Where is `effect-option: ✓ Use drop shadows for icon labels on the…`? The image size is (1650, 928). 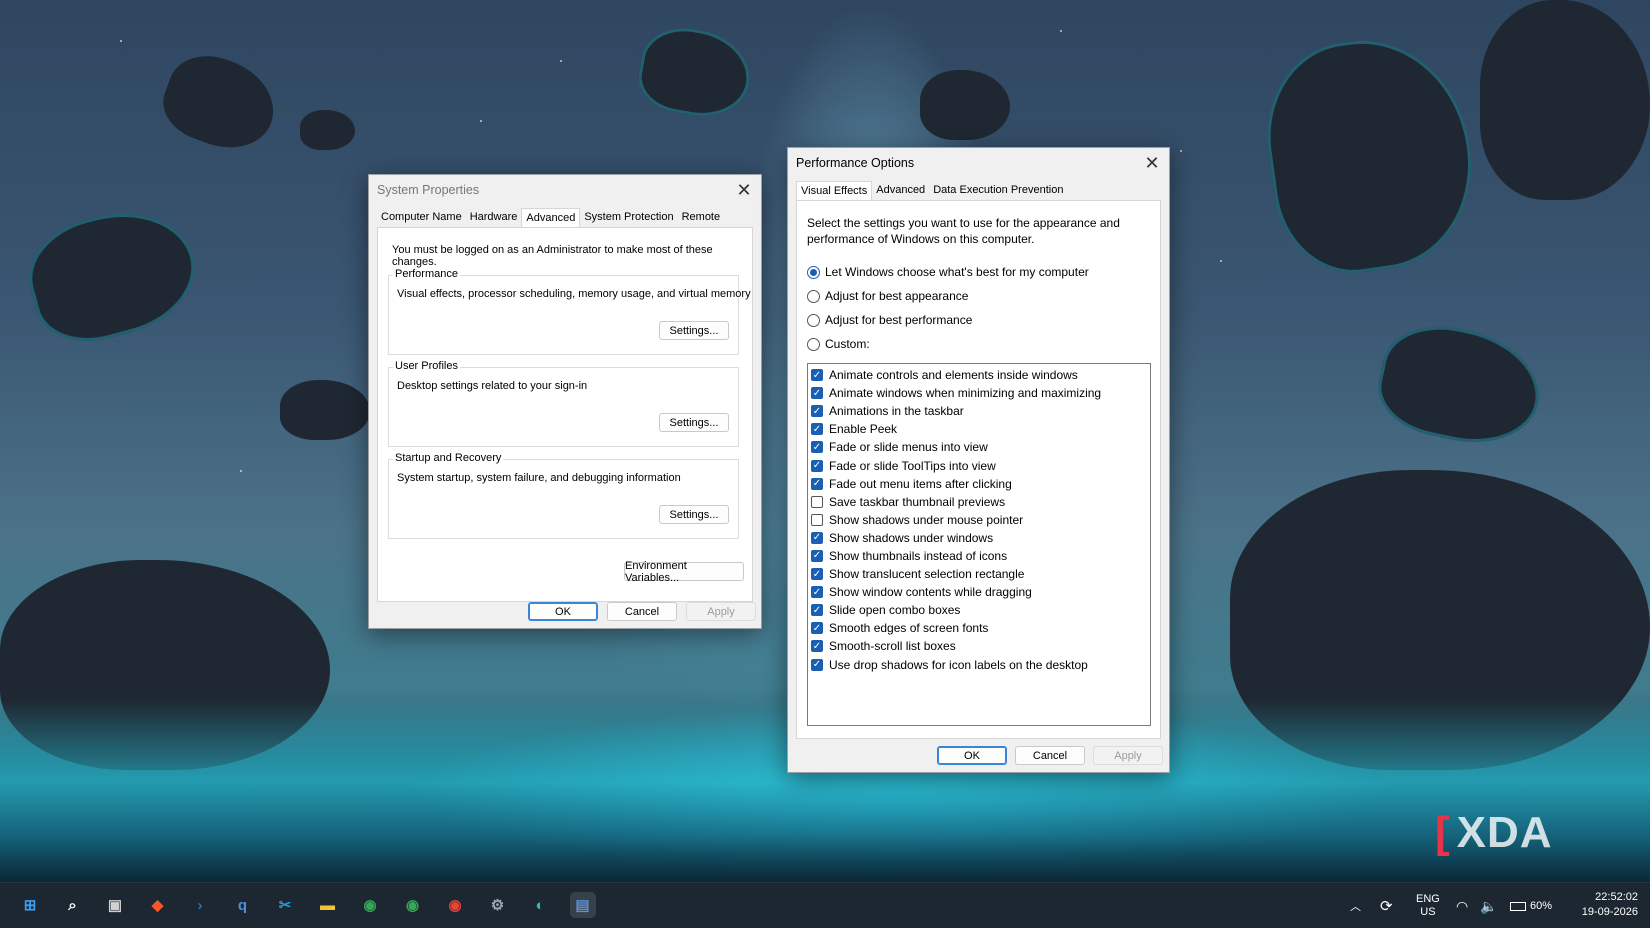
effect-option: ✓ Use drop shadows for icon labels on the… is located at coordinates (979, 665).